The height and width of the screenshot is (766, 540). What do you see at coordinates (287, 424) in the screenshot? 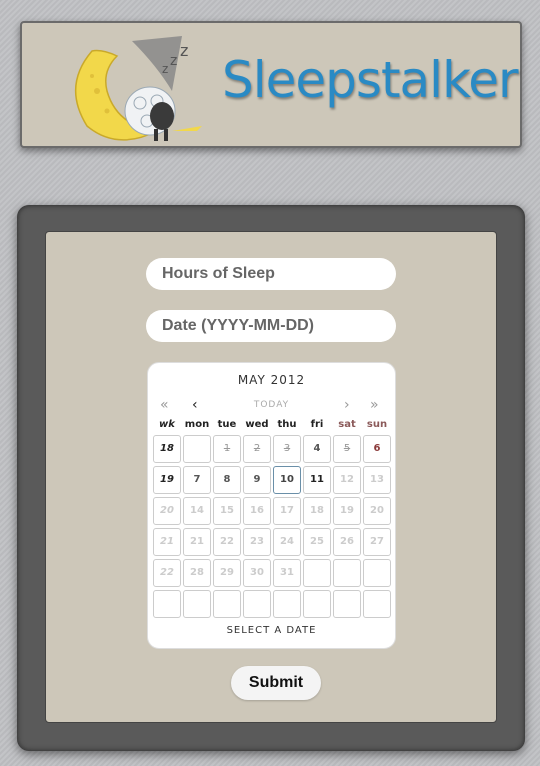
I see `weekday-label: thu` at bounding box center [287, 424].